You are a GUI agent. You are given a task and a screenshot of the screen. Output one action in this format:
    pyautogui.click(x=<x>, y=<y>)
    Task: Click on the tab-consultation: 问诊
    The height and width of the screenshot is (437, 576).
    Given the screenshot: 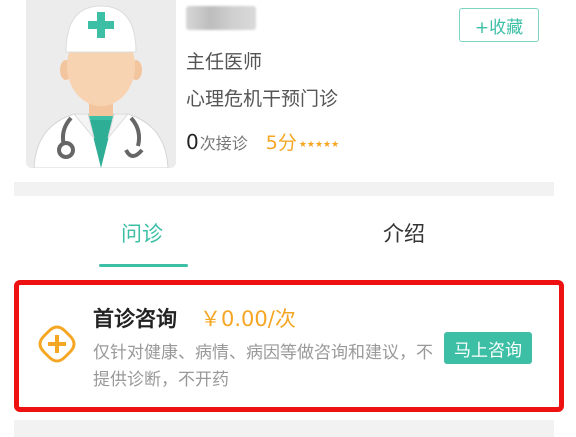 What is the action you would take?
    pyautogui.click(x=142, y=233)
    